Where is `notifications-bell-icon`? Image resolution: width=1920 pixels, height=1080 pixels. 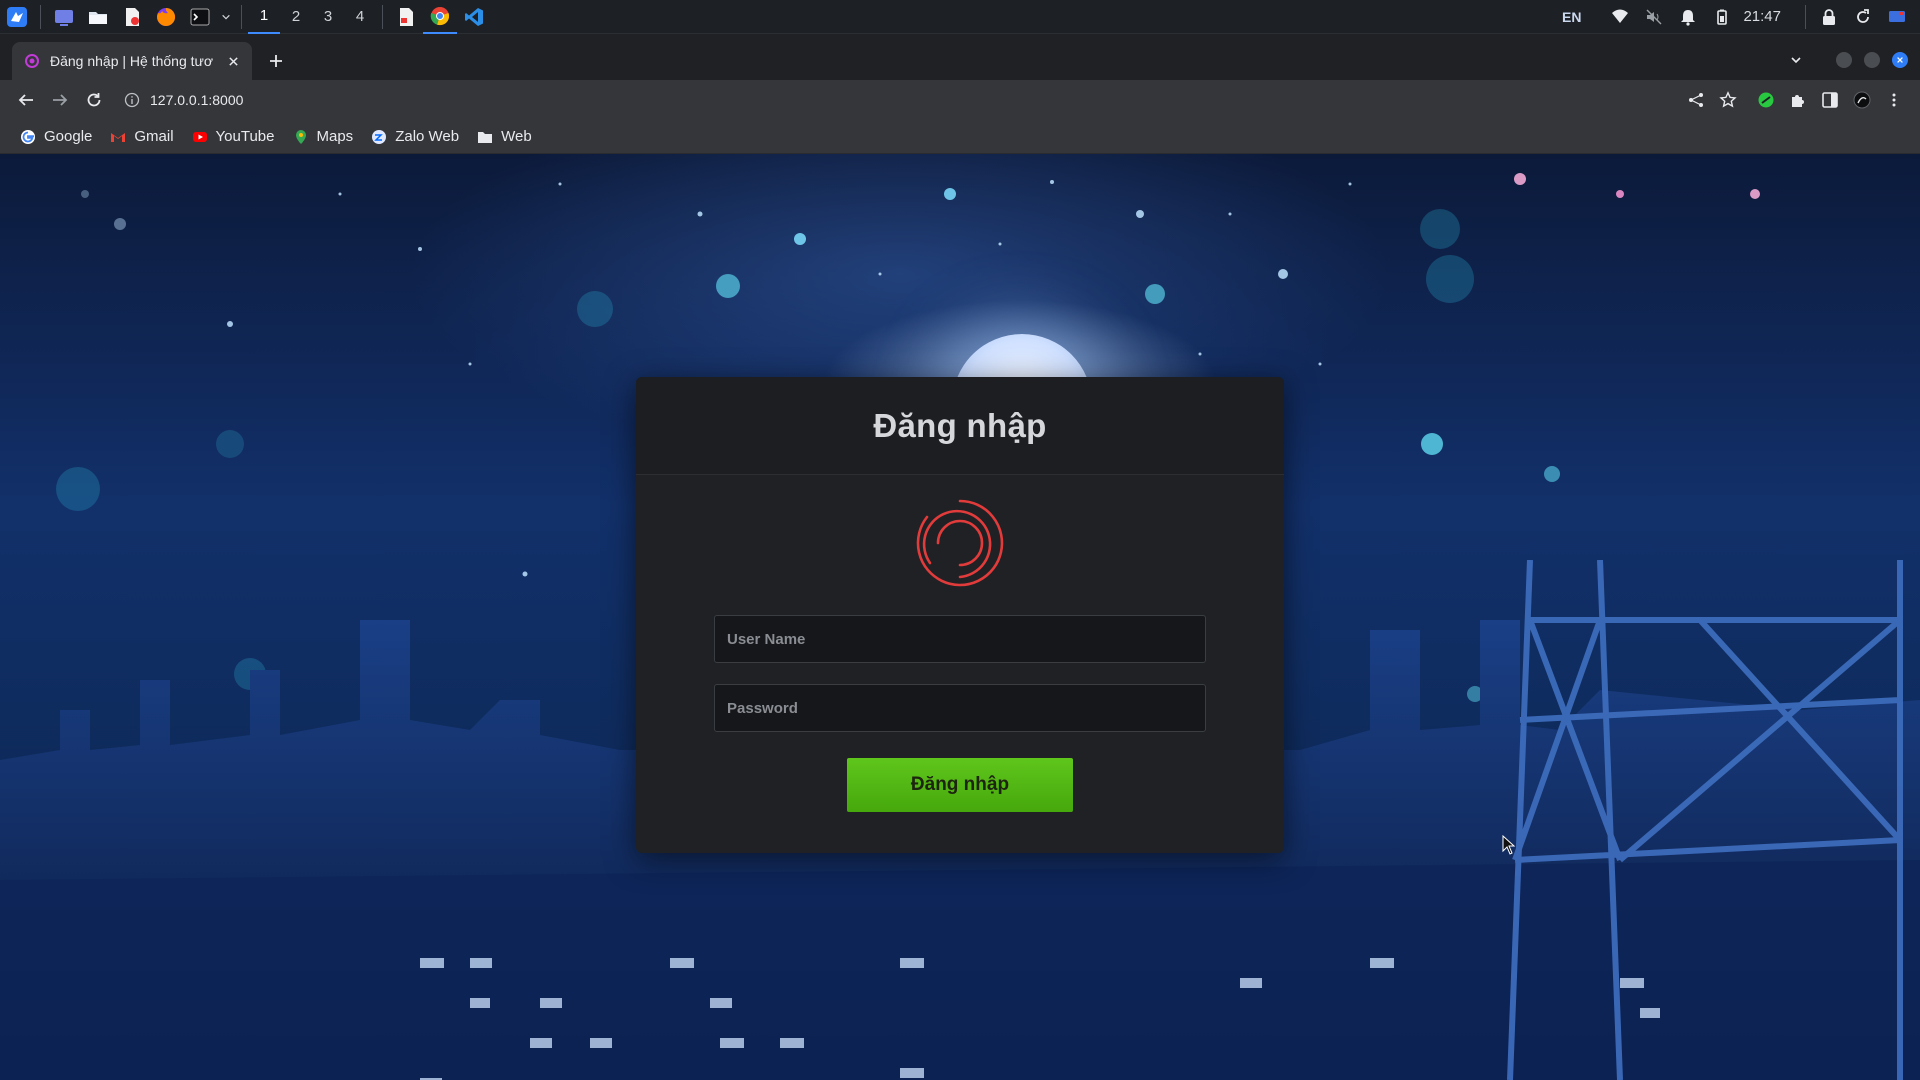 notifications-bell-icon is located at coordinates (1688, 17).